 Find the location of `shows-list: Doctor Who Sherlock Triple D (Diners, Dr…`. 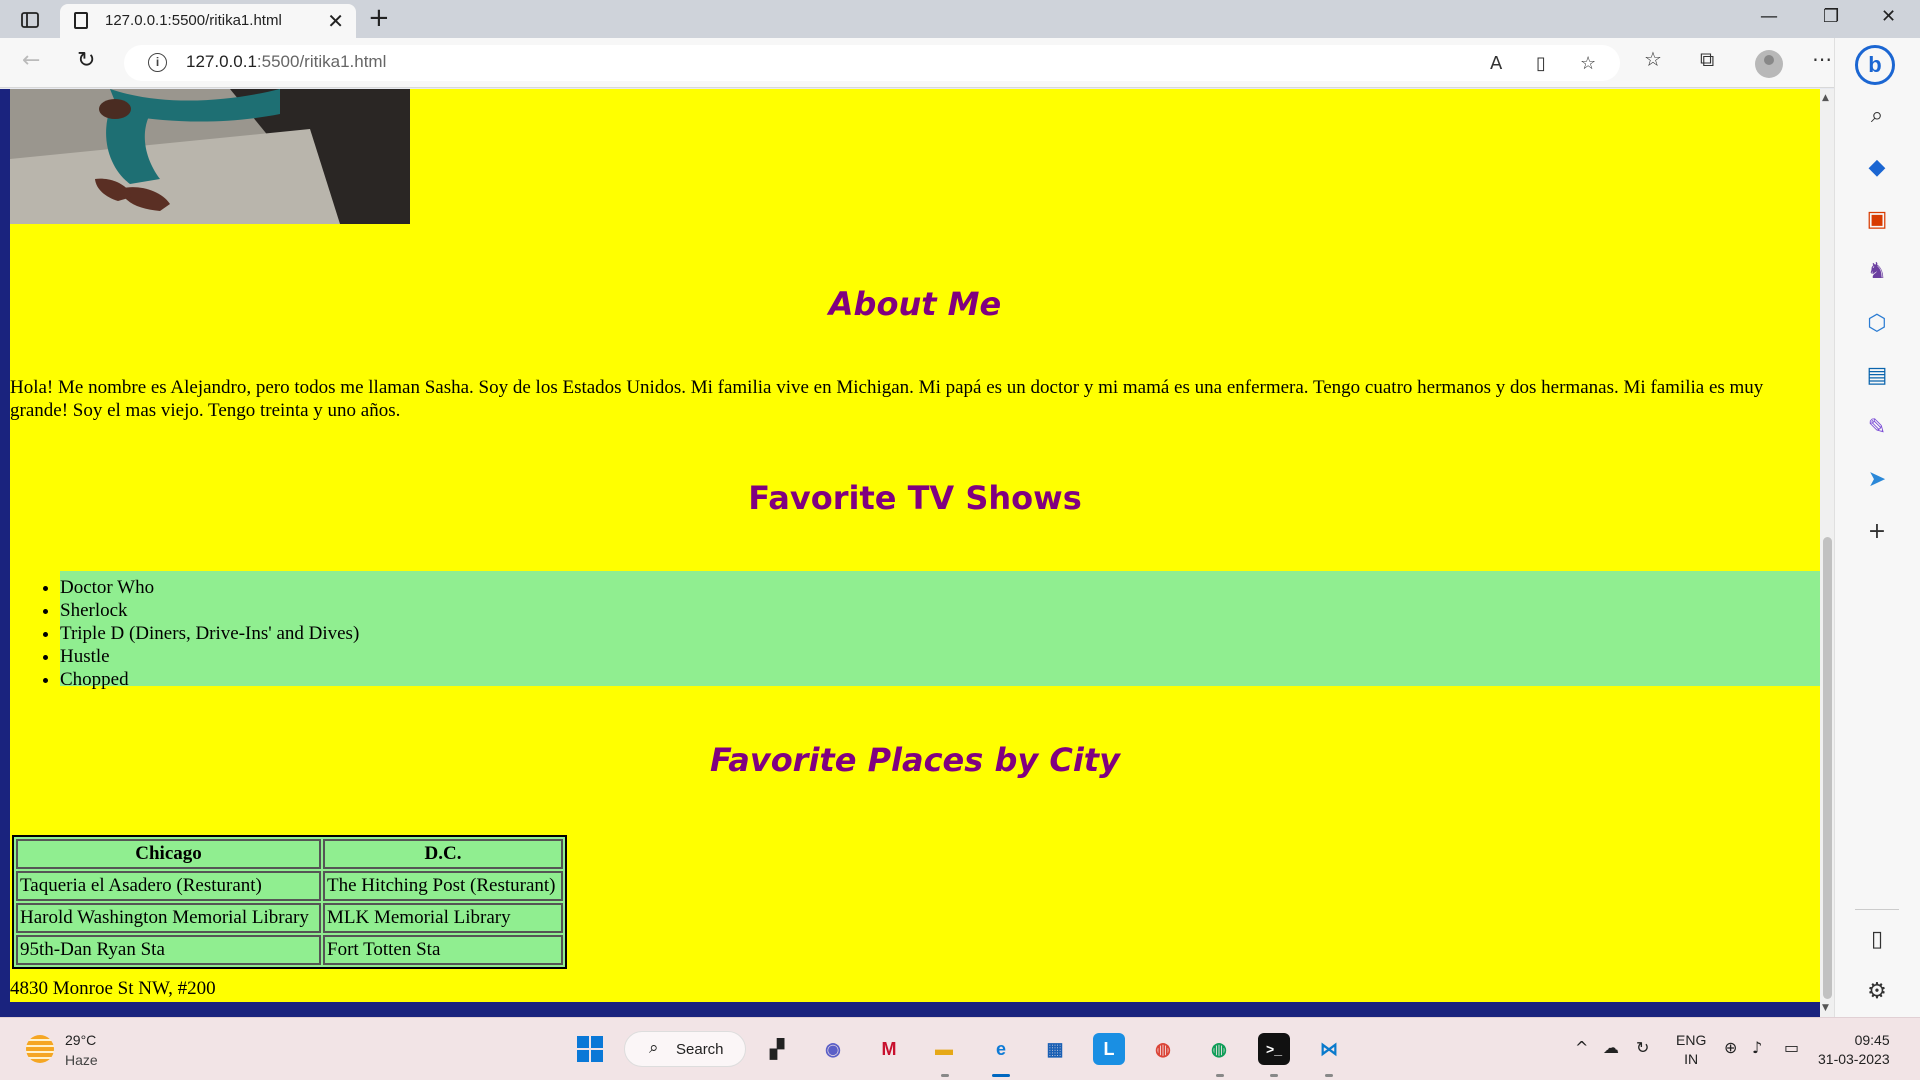

shows-list: Doctor Who Sherlock Triple D (Diners, Dr… is located at coordinates (940, 630).